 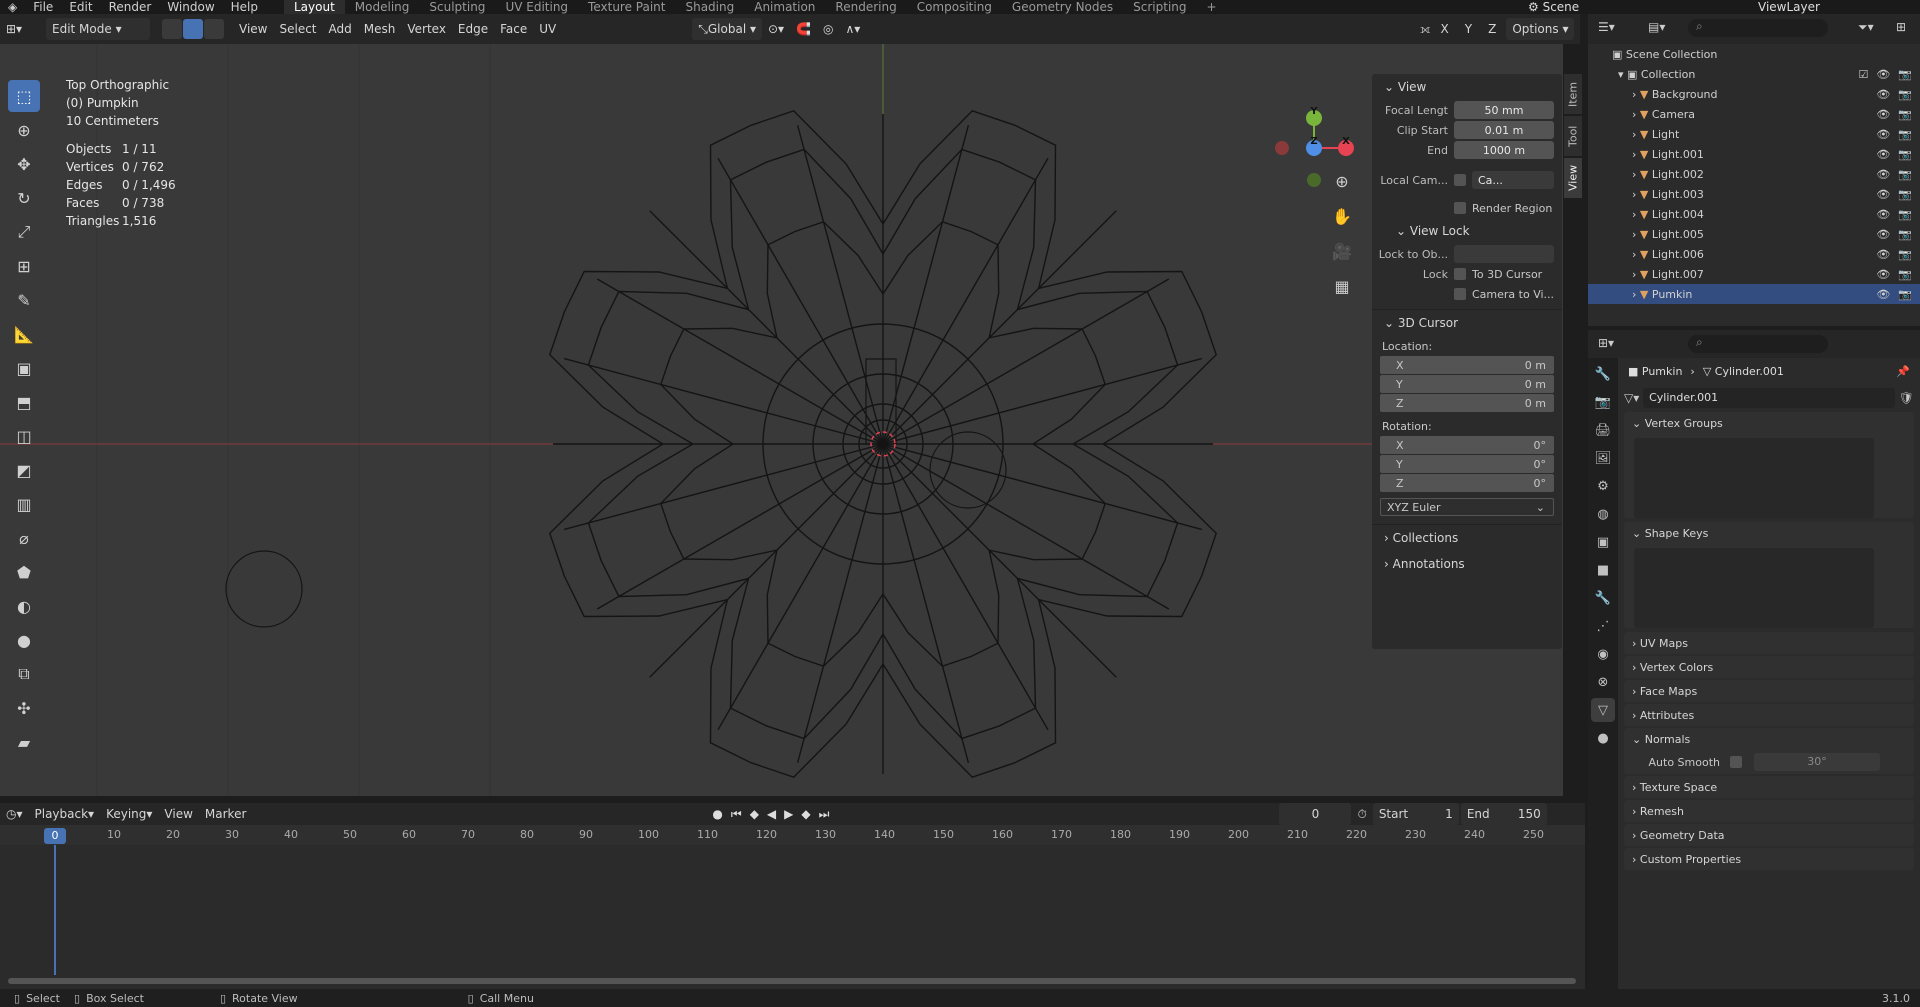 I want to click on jump-end-icon: ⏭, so click(x=824, y=814).